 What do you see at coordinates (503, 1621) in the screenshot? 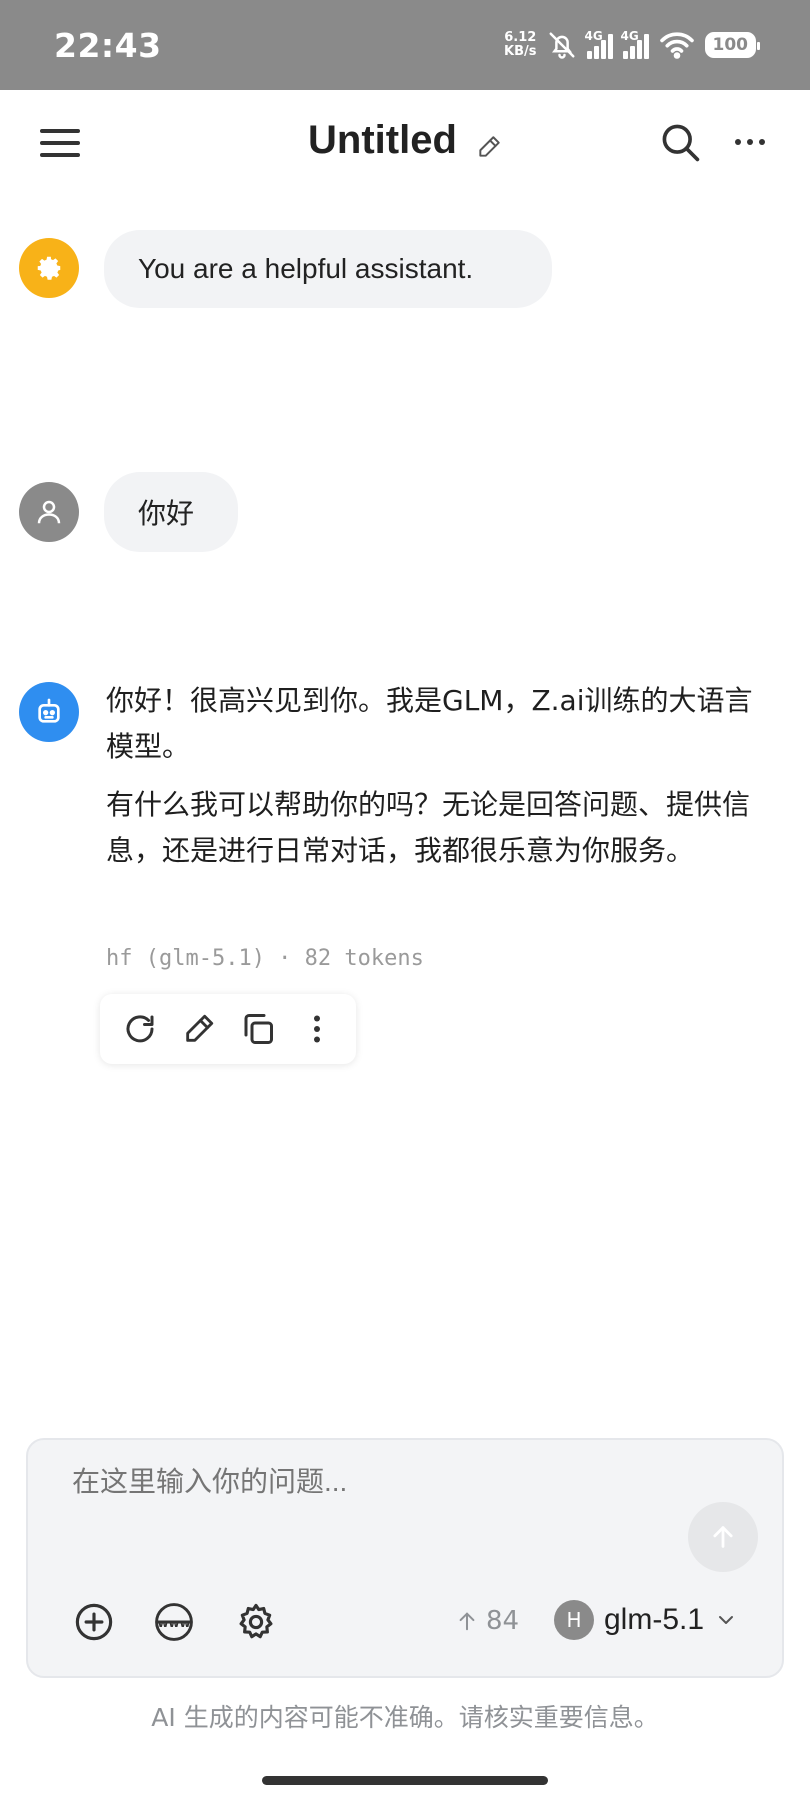
I see `token-count-value: 84` at bounding box center [503, 1621].